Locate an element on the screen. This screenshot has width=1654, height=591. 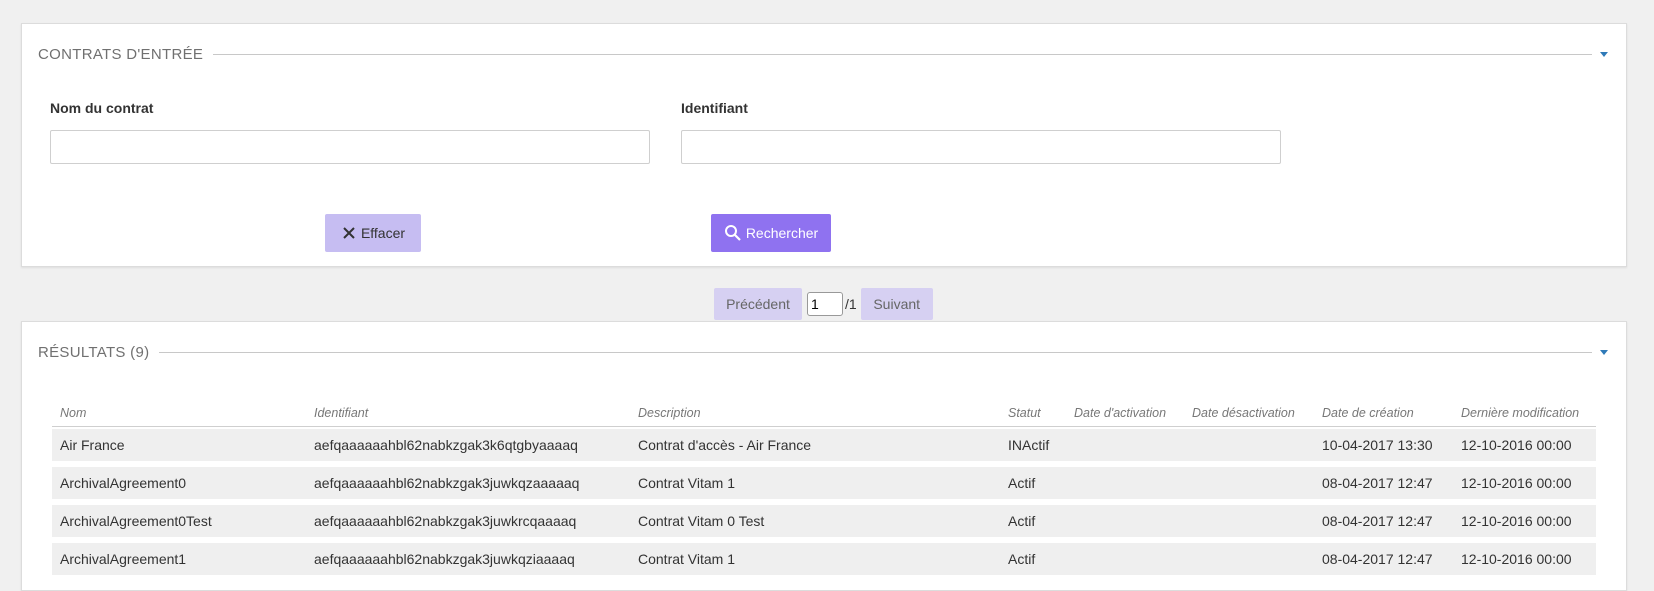
search-panel-title: CONTRATS D'ENTRÉE is located at coordinates (121, 54).